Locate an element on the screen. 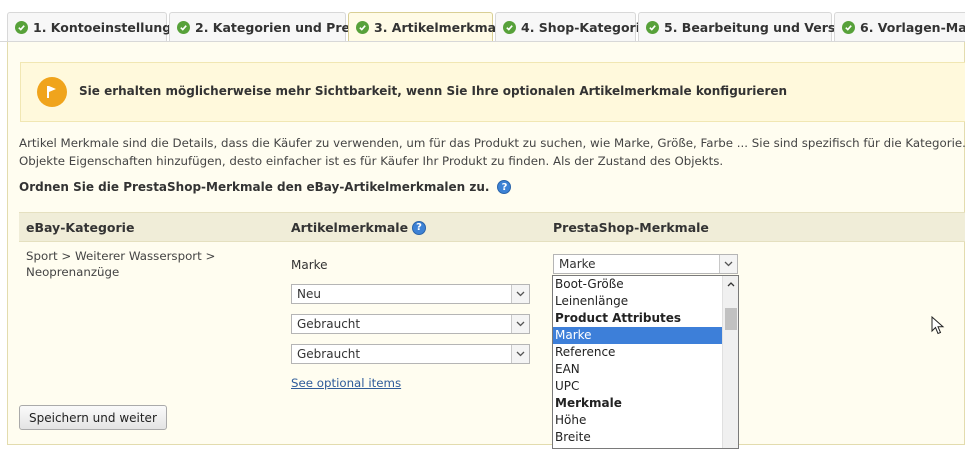 Image resolution: width=965 pixels, height=449 pixels. tab-label: 4. Shop-Kategorien is located at coordinates (589, 27).